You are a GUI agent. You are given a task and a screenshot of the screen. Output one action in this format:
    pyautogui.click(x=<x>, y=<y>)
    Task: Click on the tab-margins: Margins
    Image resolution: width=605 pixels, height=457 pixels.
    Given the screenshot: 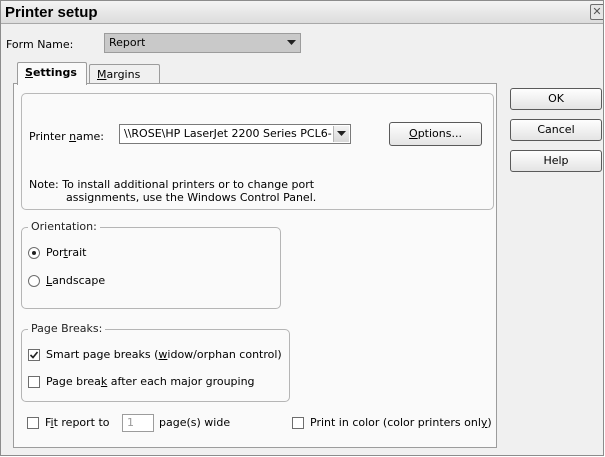 What is the action you would take?
    pyautogui.click(x=124, y=73)
    